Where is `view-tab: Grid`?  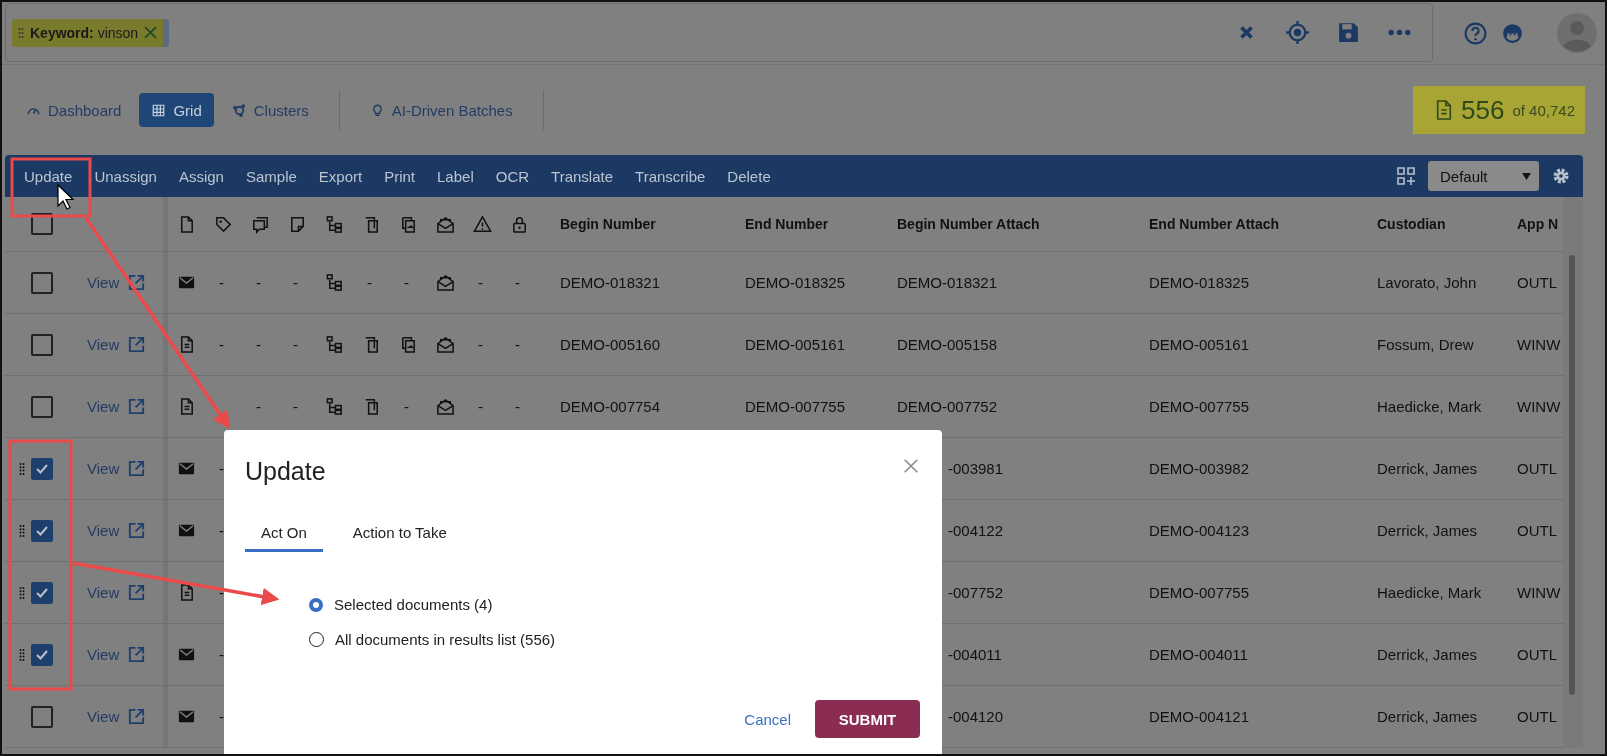
view-tab: Grid is located at coordinates (176, 110).